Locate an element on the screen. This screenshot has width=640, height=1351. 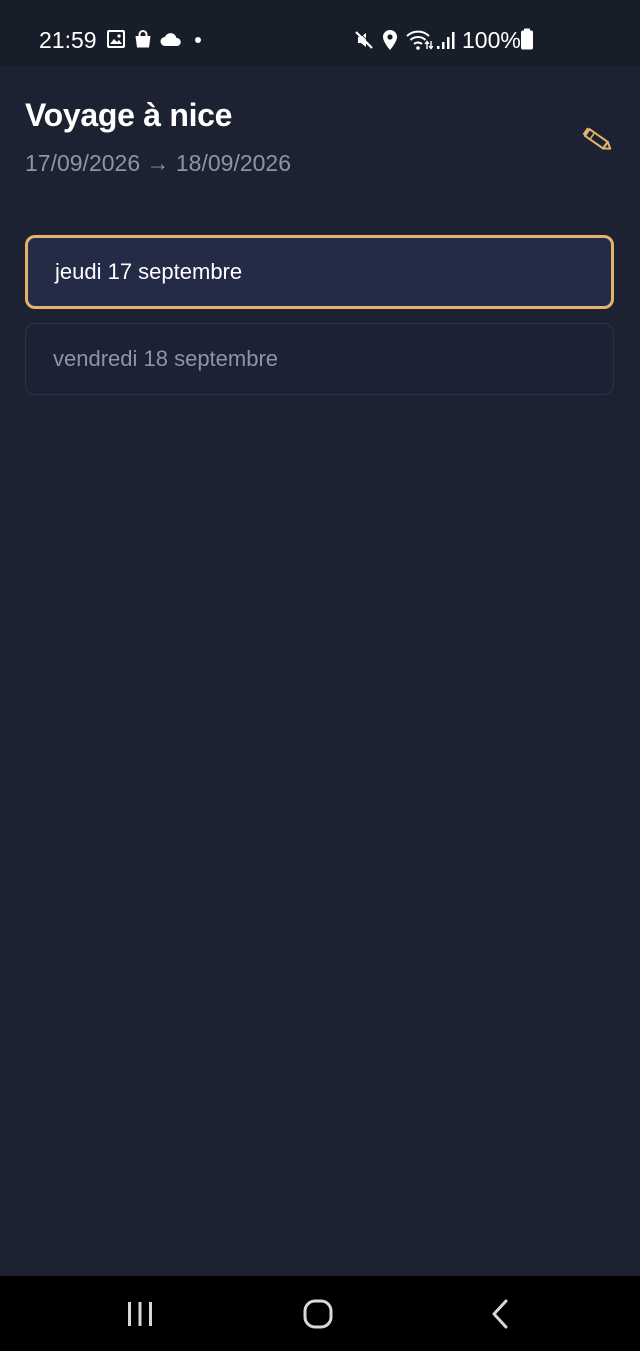
mute-icon is located at coordinates (364, 39).